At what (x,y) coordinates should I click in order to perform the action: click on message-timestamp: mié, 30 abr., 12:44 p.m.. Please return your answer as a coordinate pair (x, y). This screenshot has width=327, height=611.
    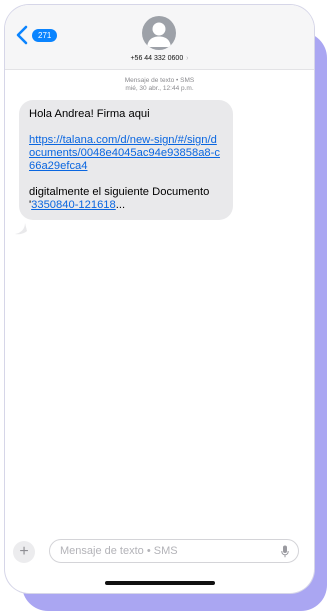
    Looking at the image, I should click on (159, 88).